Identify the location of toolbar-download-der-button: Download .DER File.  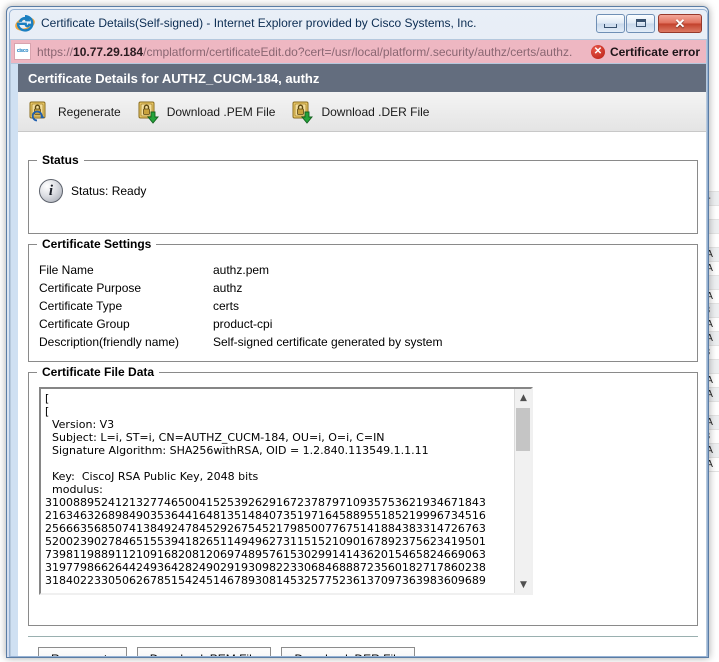
(360, 112).